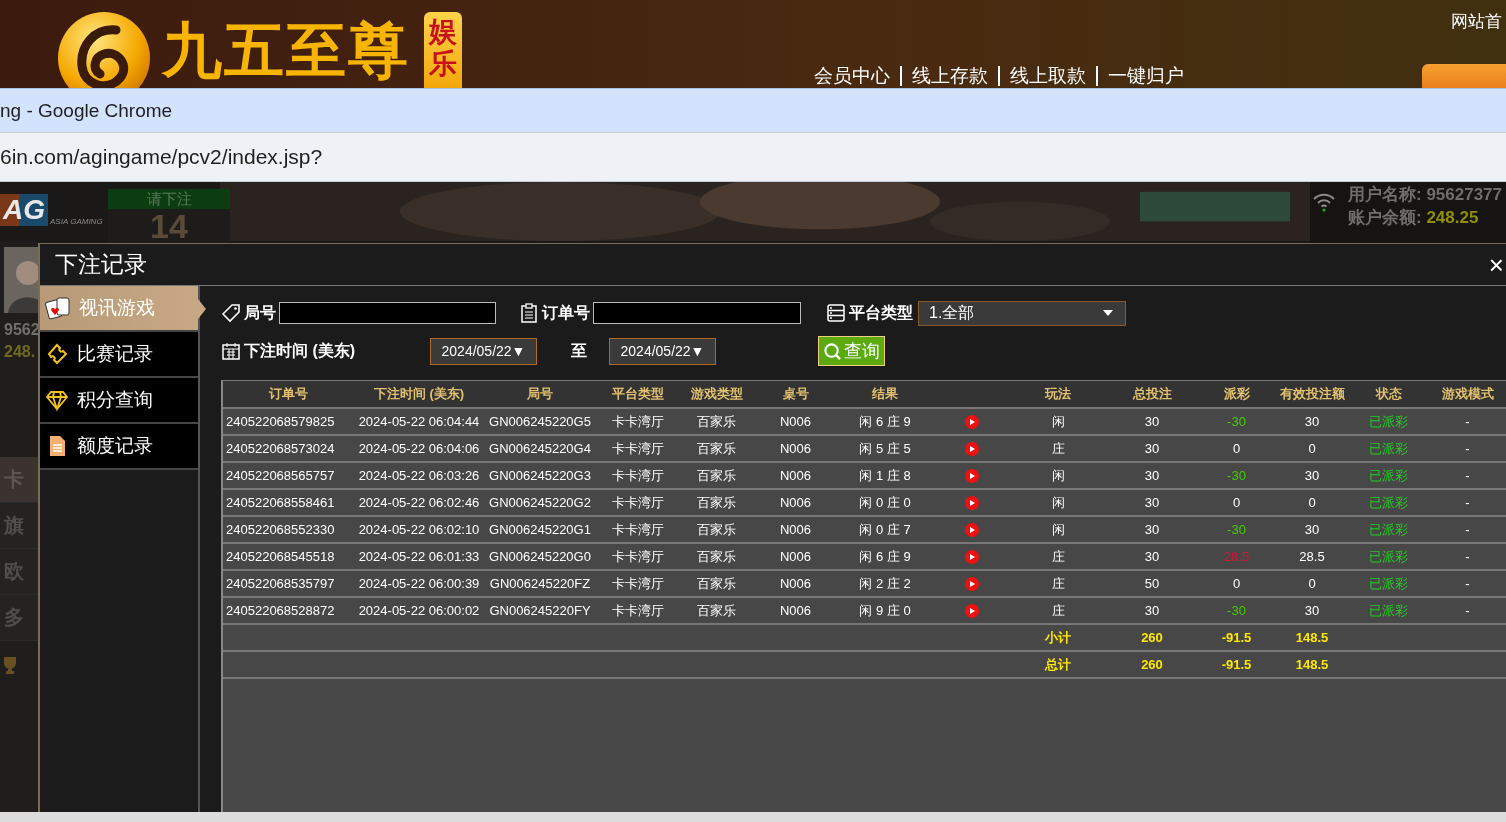 The height and width of the screenshot is (822, 1506). Describe the element at coordinates (288, 502) in the screenshot. I see `table-cell: 240522068558461` at that location.